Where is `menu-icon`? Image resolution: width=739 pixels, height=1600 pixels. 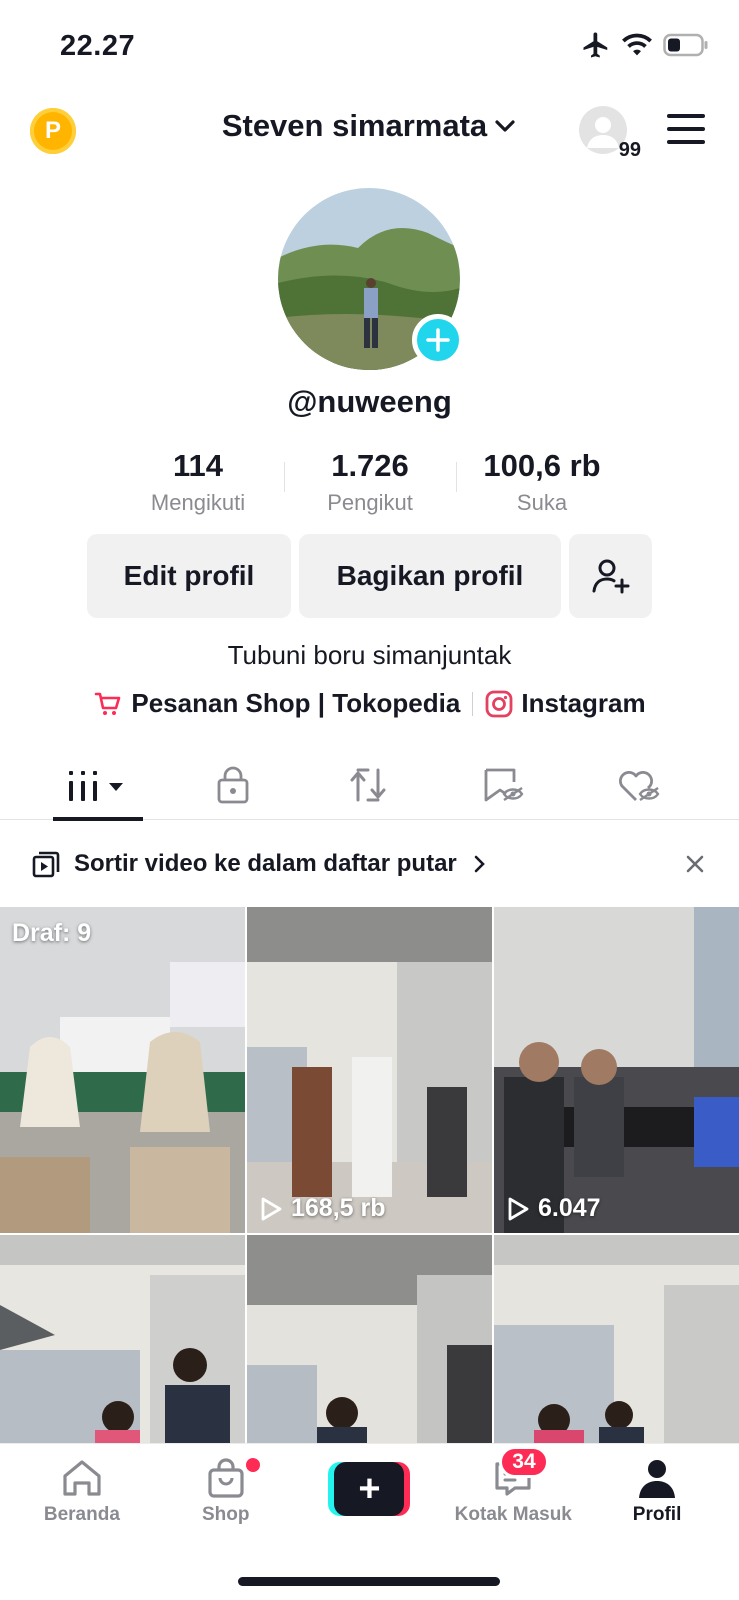 menu-icon is located at coordinates (686, 129).